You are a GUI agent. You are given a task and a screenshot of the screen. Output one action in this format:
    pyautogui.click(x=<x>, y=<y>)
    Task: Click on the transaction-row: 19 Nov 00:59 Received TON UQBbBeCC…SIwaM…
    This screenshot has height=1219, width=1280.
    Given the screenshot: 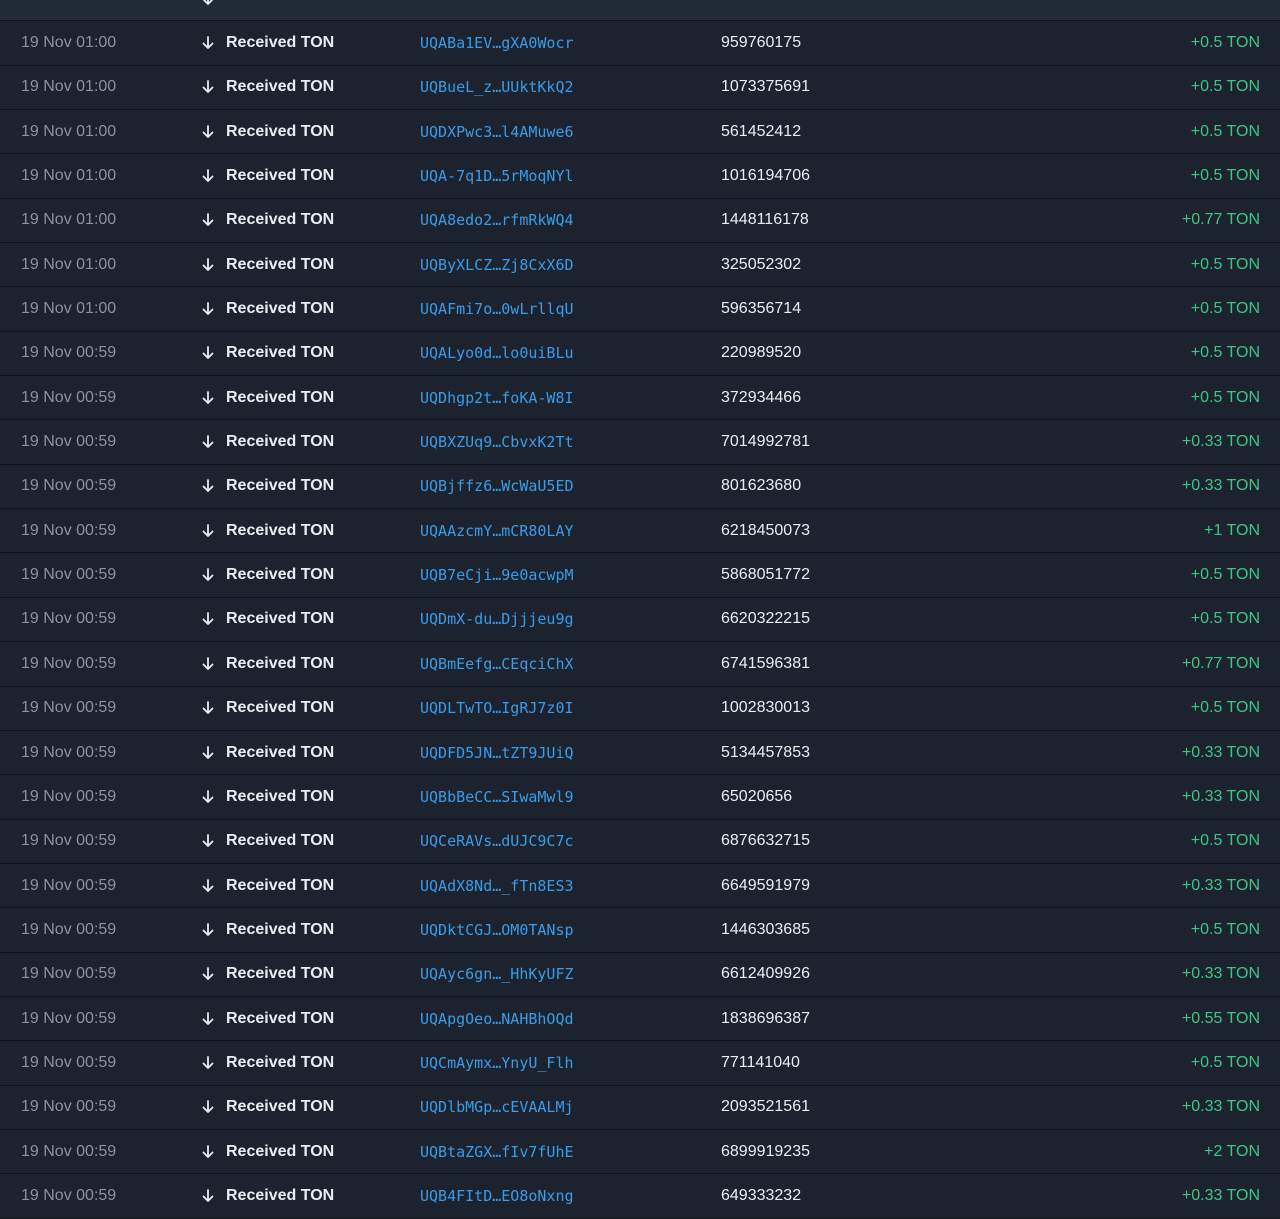 What is the action you would take?
    pyautogui.click(x=640, y=797)
    